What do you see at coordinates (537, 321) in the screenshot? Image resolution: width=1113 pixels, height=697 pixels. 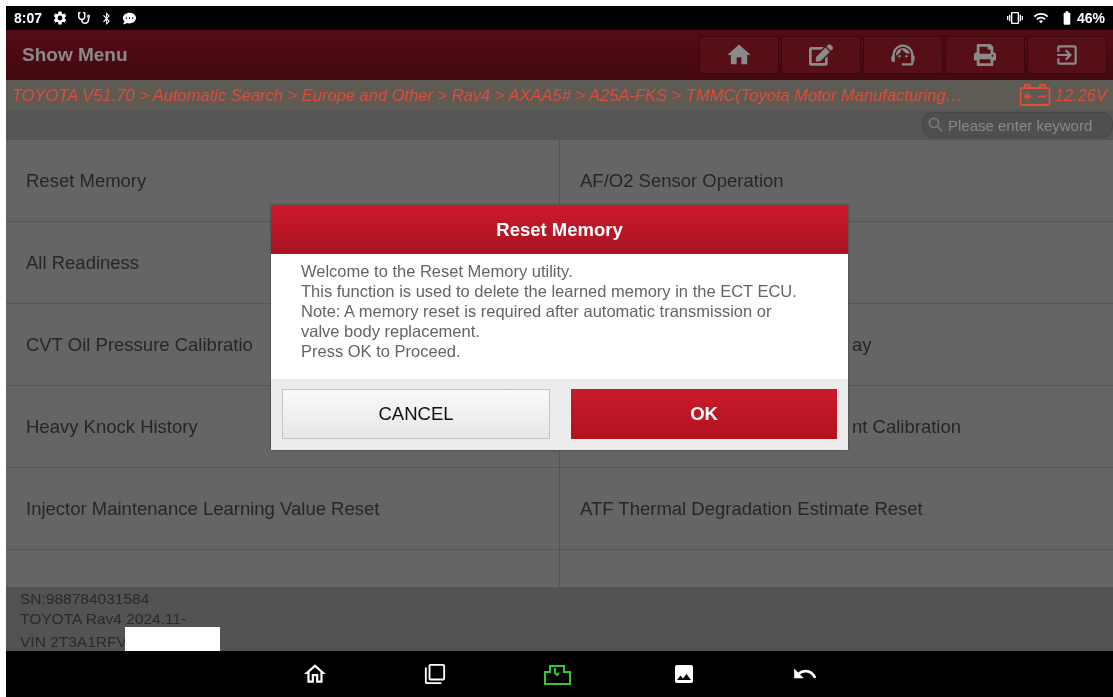 I see `dialog-message: Note: A memory reset is required after automatic transmission or valve body replacement.` at bounding box center [537, 321].